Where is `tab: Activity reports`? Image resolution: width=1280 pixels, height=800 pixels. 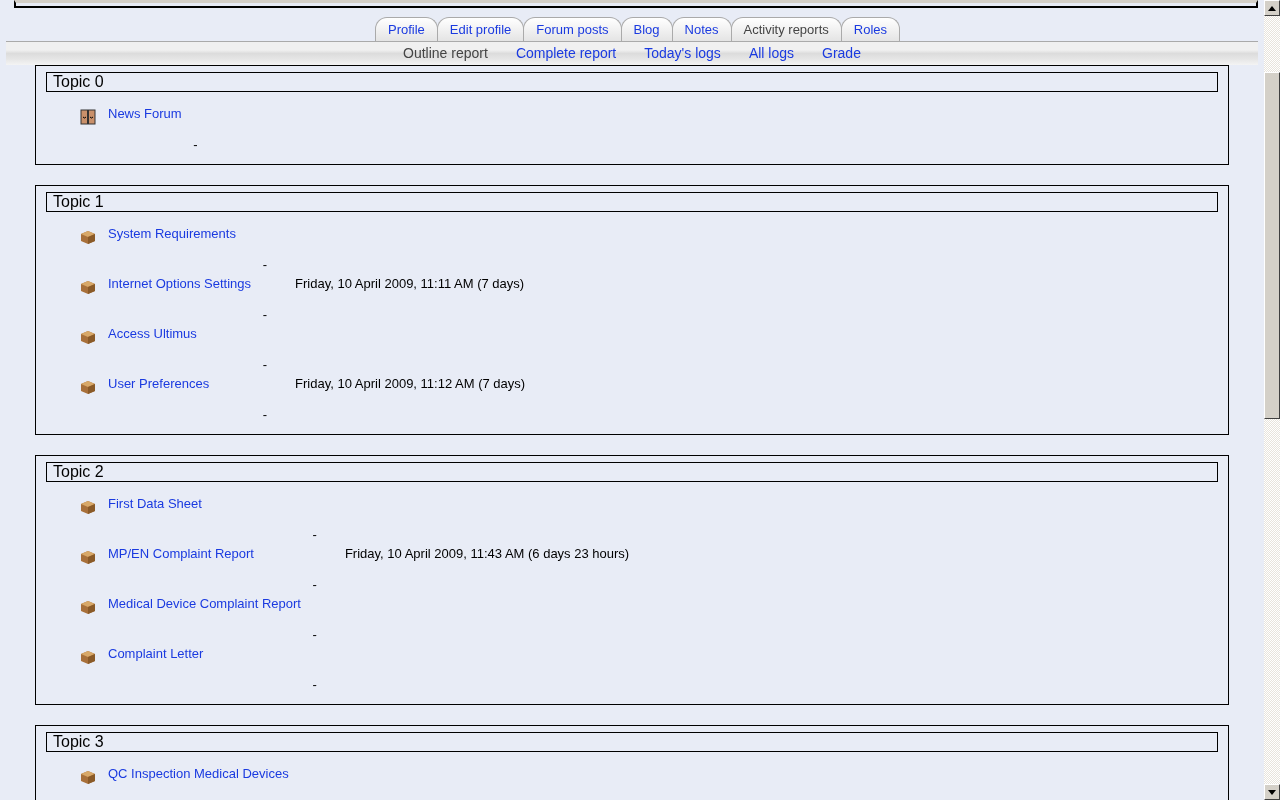
tab: Activity reports is located at coordinates (786, 29).